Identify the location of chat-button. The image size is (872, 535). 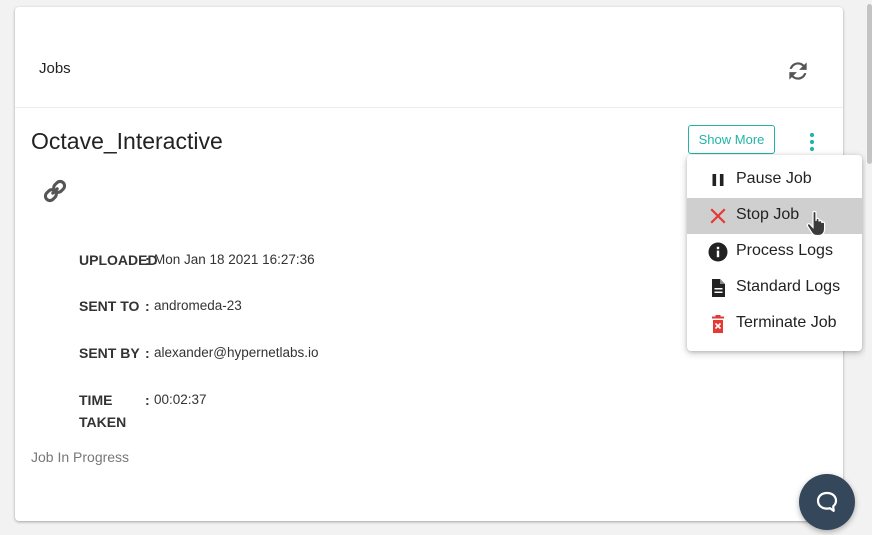
(827, 502).